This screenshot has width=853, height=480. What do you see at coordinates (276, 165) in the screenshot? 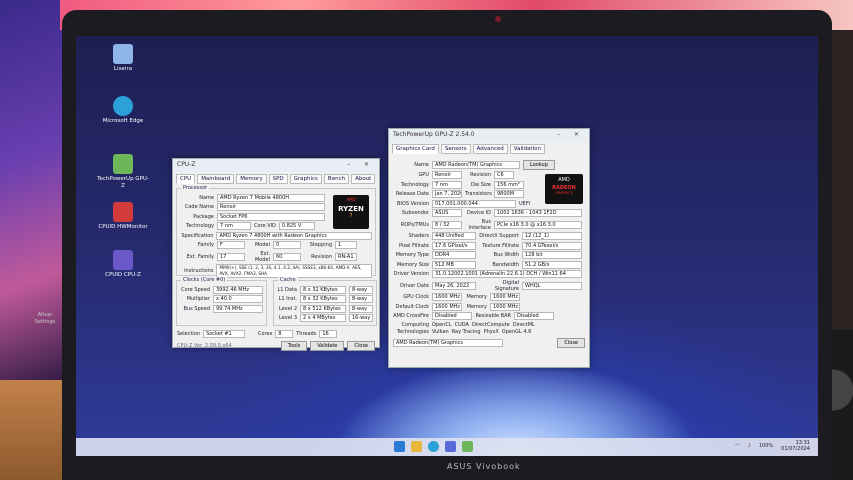
I see `cpuz-titlebar: CPU-Z – ✕` at bounding box center [276, 165].